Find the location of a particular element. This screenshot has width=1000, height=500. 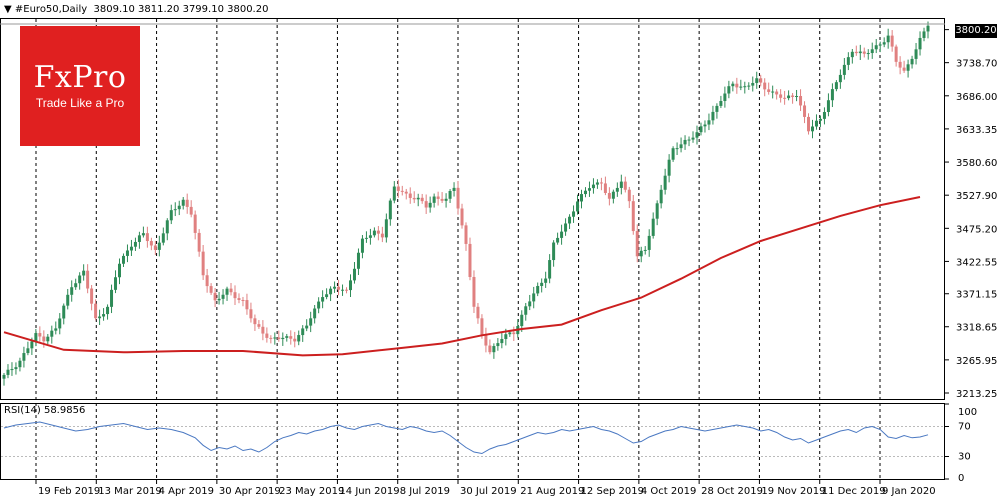

rsi-tick-label: 100 is located at coordinates (967, 412).